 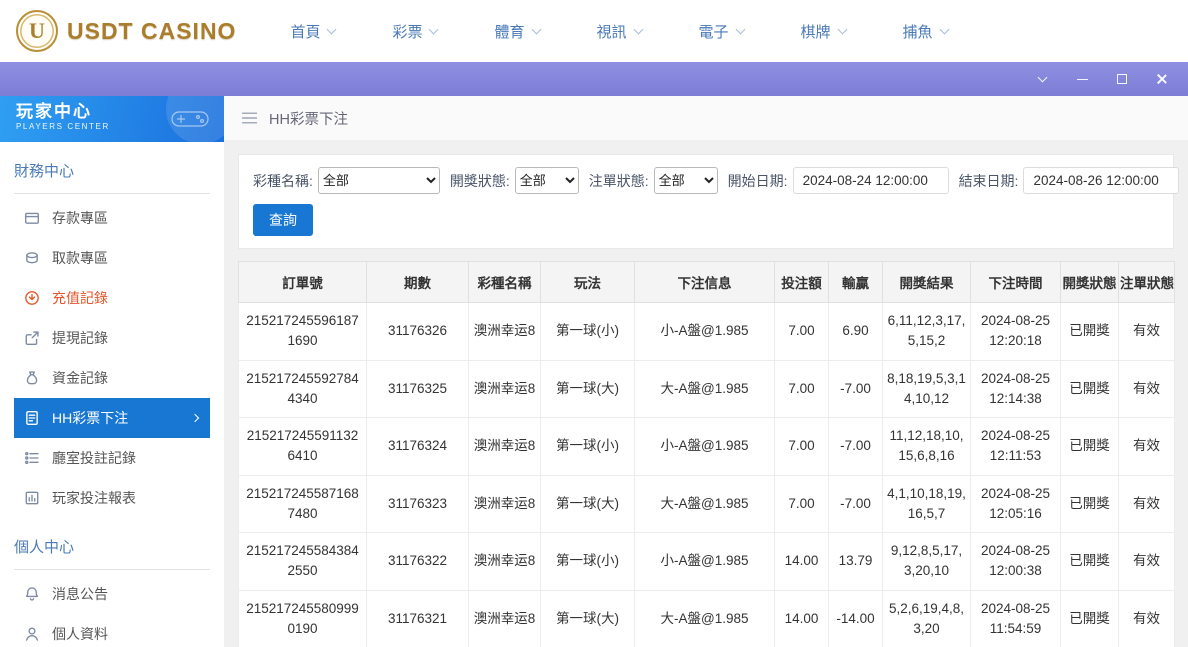 What do you see at coordinates (801, 282) in the screenshot?
I see `table-header-cell: 投注額` at bounding box center [801, 282].